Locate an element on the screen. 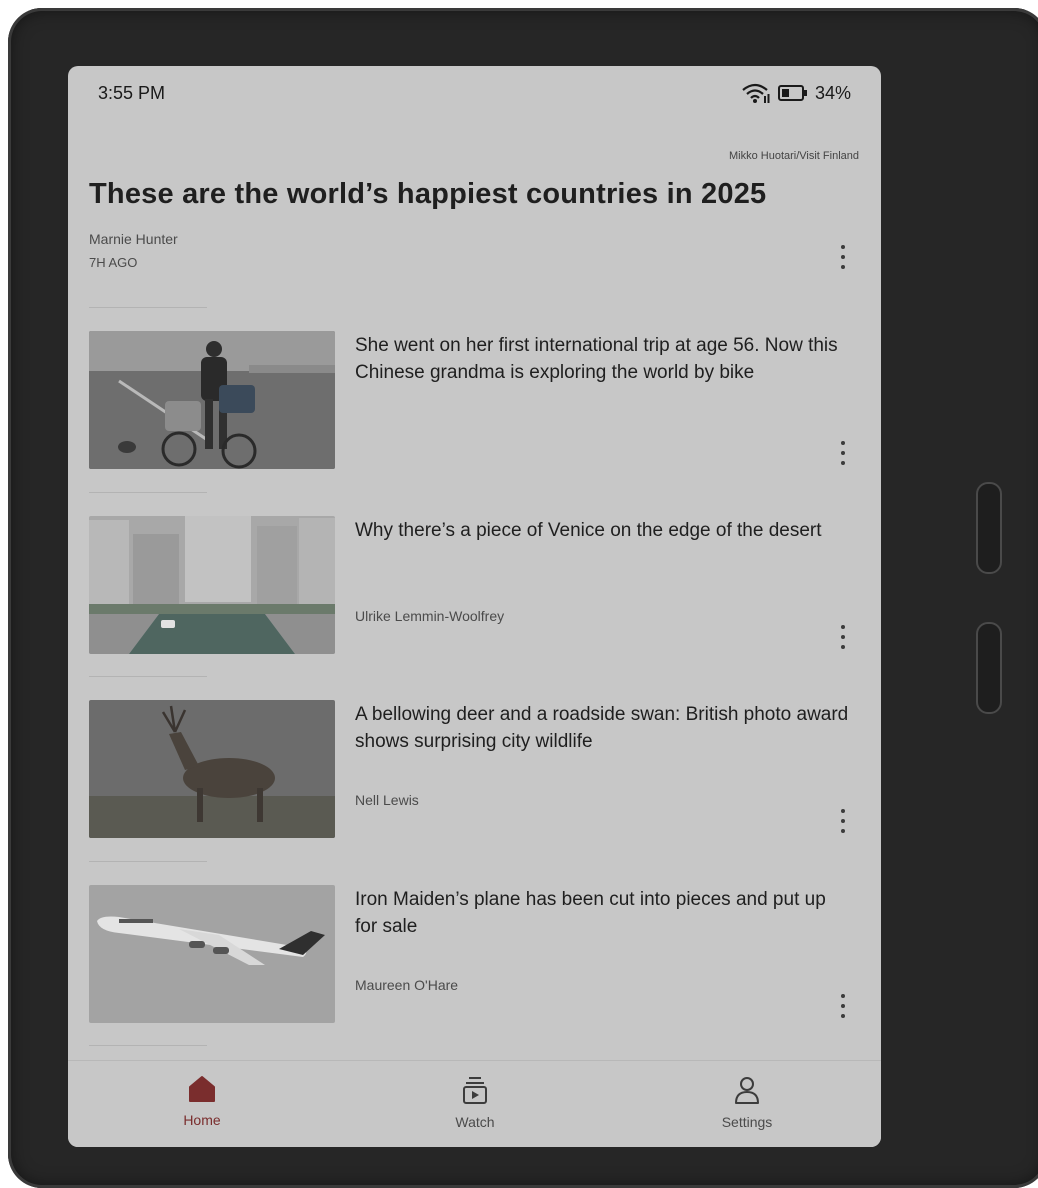  bottom-navigation: Home Watch Settings is located at coordinates (474, 1103).